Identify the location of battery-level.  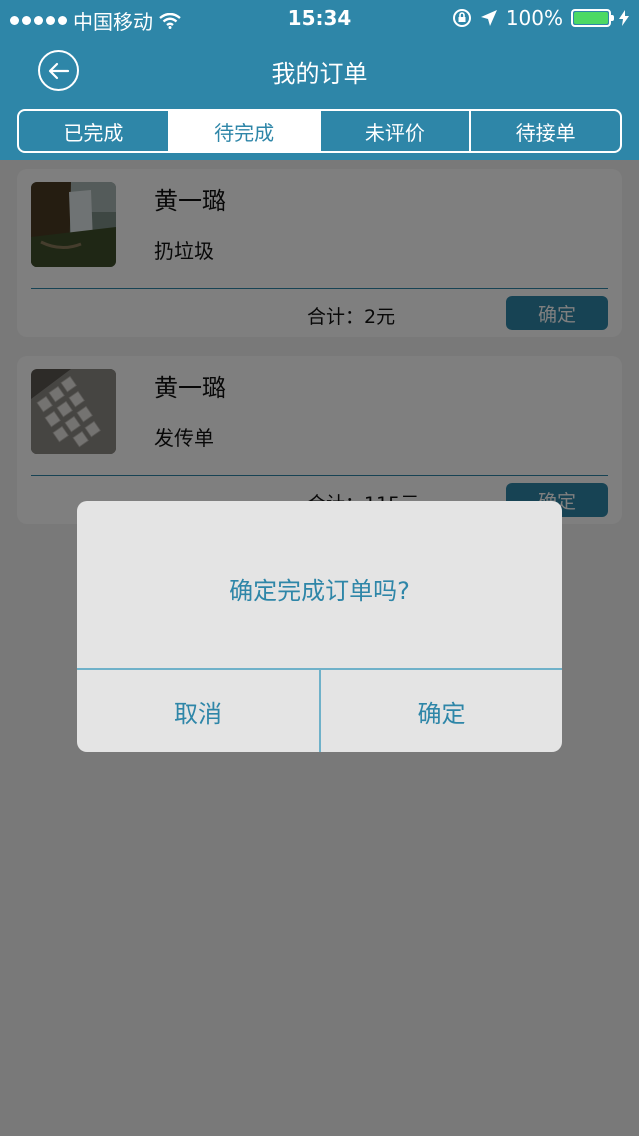
(591, 18).